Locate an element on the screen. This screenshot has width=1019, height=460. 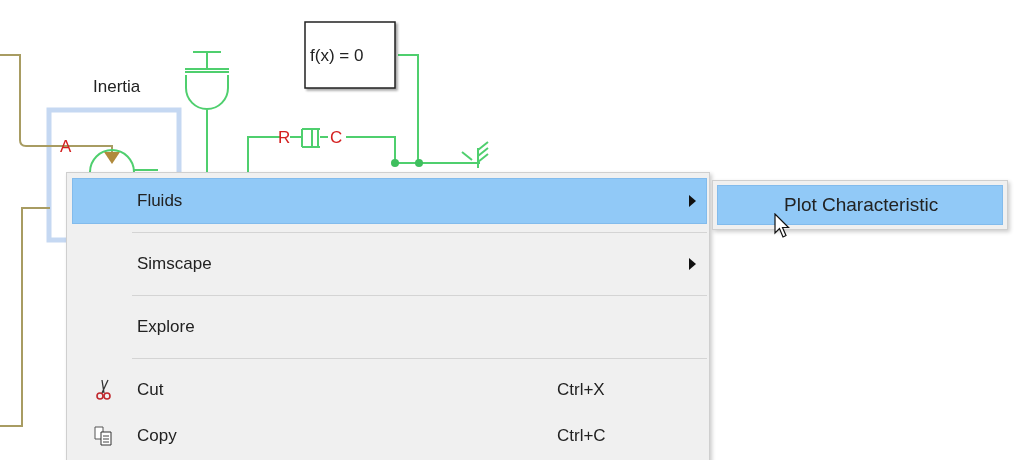
menu-item: Explore is located at coordinates (389, 327).